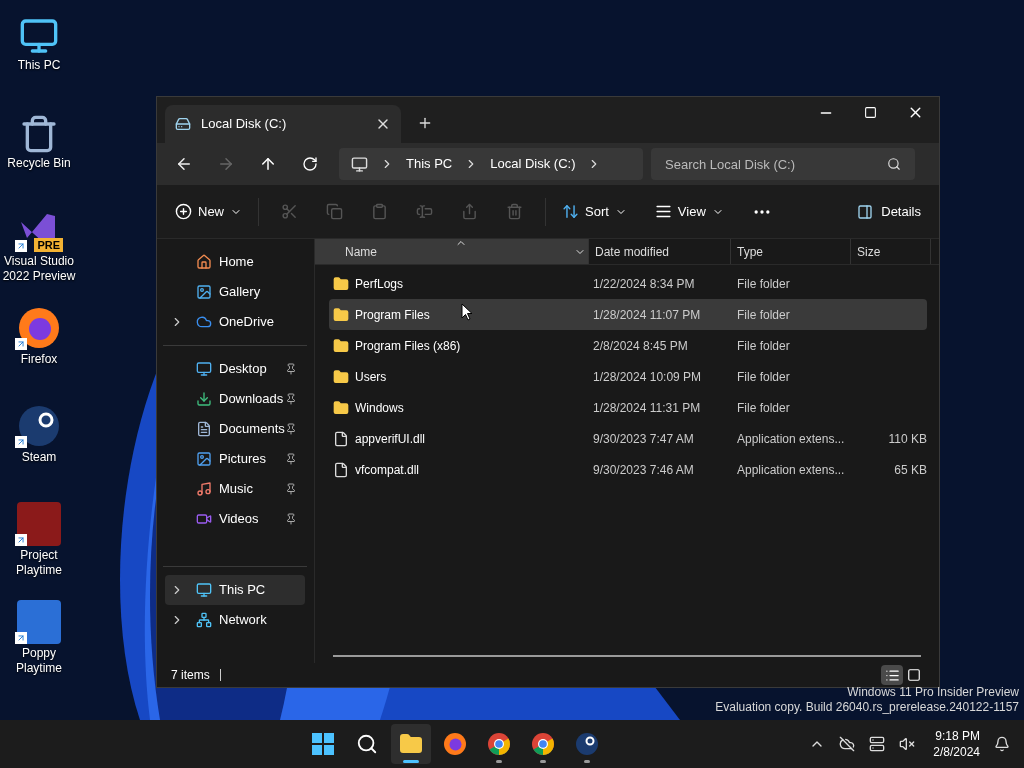 Image resolution: width=1024 pixels, height=768 pixels. Describe the element at coordinates (914, 675) in the screenshot. I see `tile-icon` at that location.